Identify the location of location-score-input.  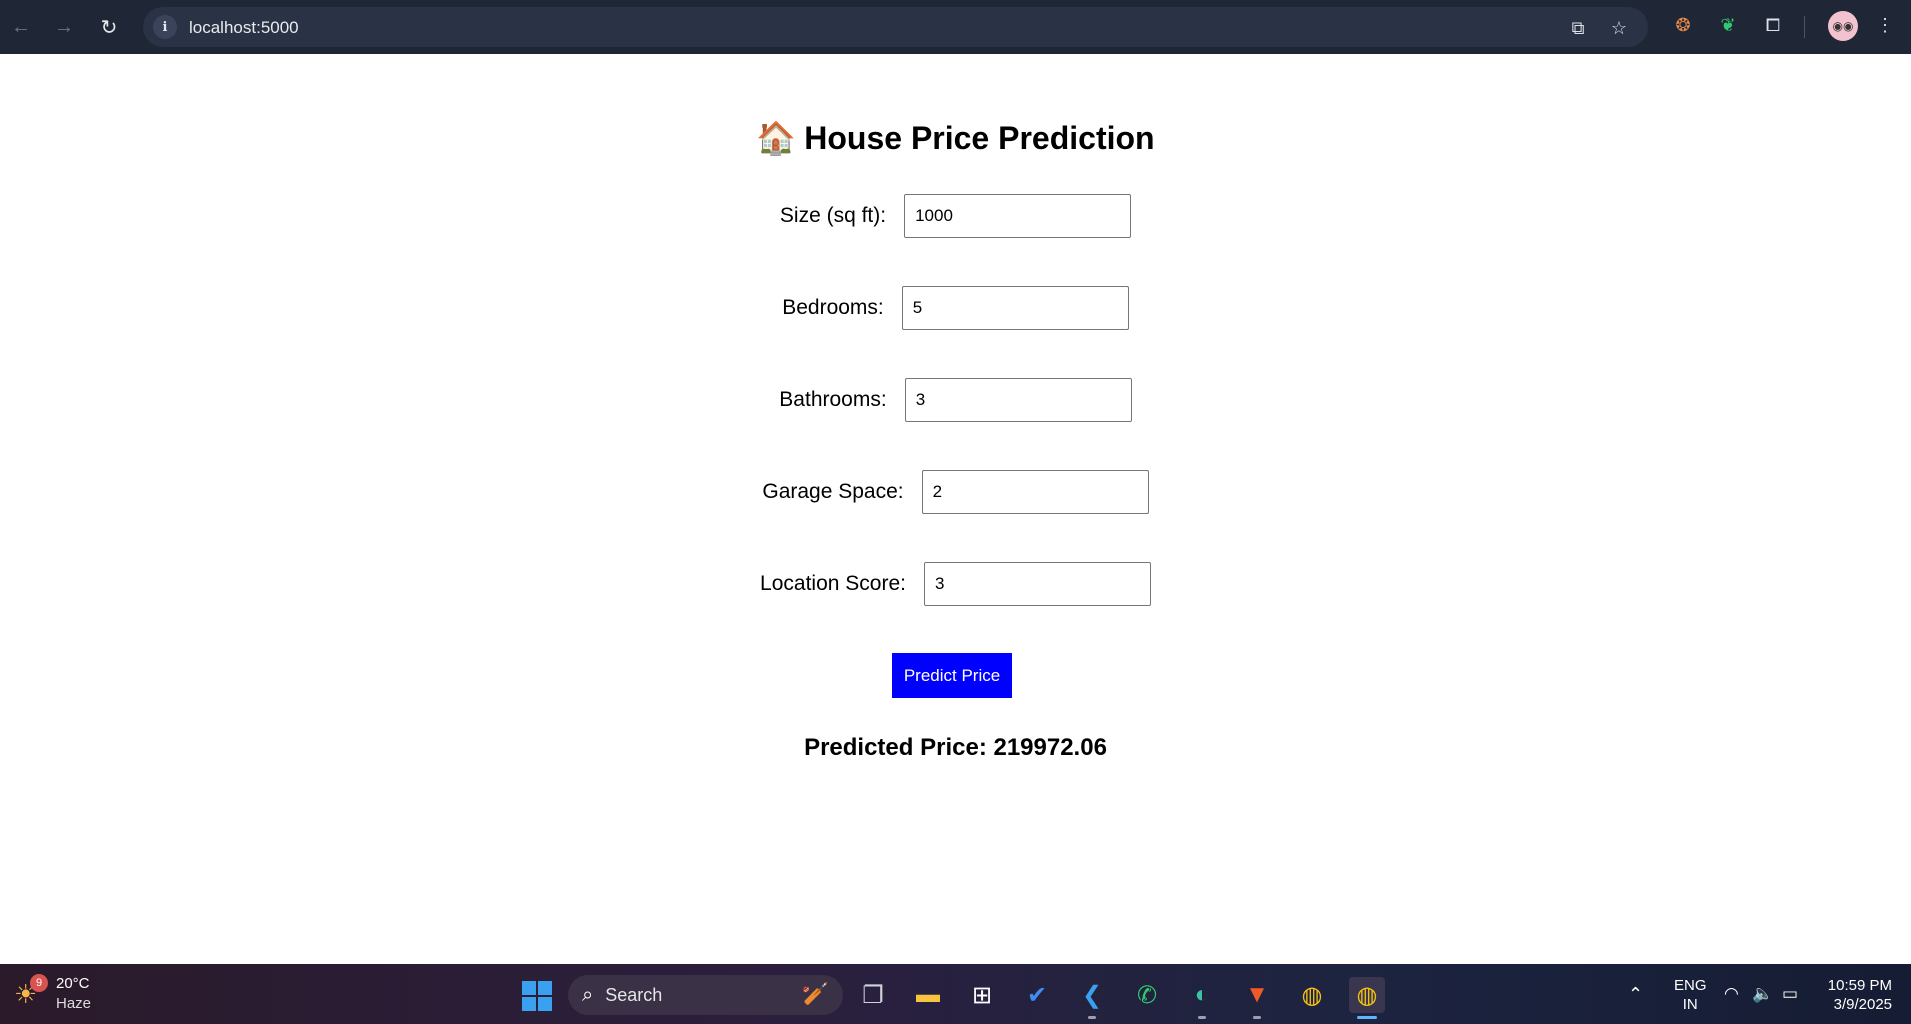
(1037, 584).